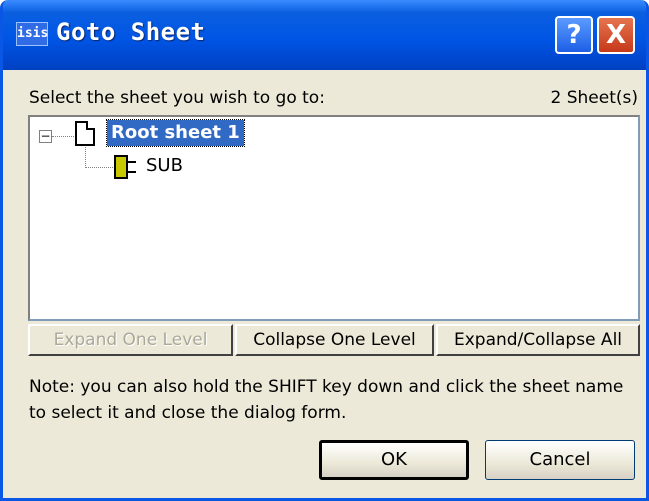  Describe the element at coordinates (560, 460) in the screenshot. I see `cancel-button: Cancel` at that location.